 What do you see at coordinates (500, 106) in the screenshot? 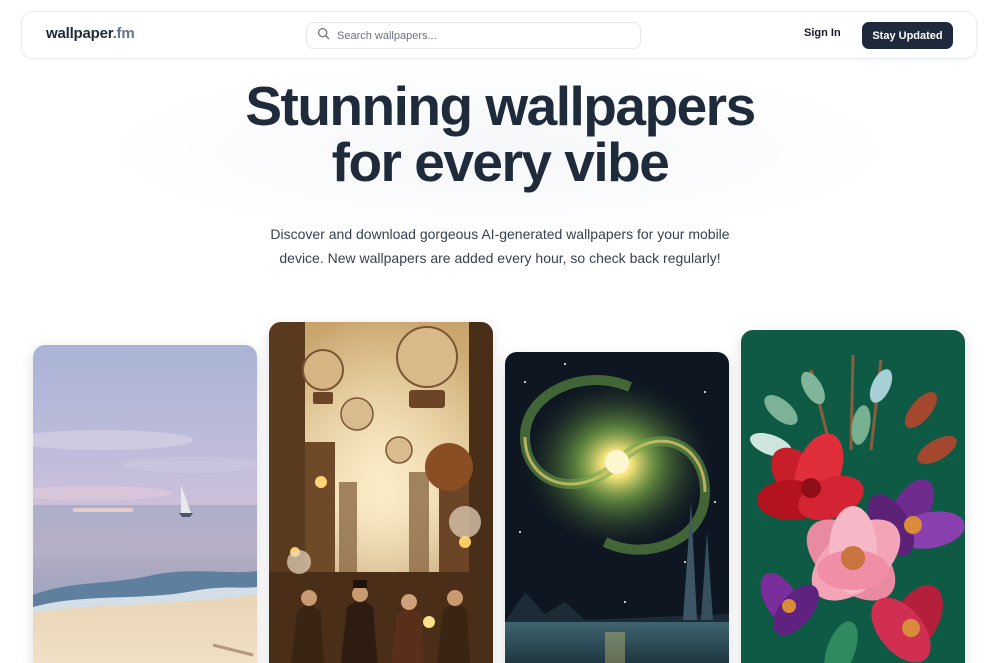
I see `headline-line-1: Stunning wallpapers` at bounding box center [500, 106].